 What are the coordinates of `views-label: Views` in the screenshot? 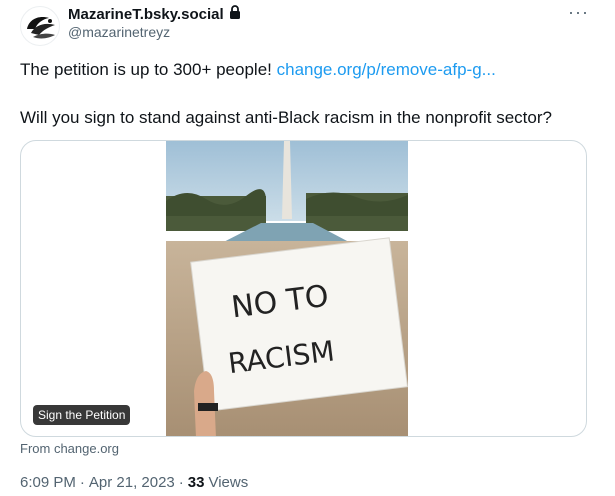 It's located at (228, 482).